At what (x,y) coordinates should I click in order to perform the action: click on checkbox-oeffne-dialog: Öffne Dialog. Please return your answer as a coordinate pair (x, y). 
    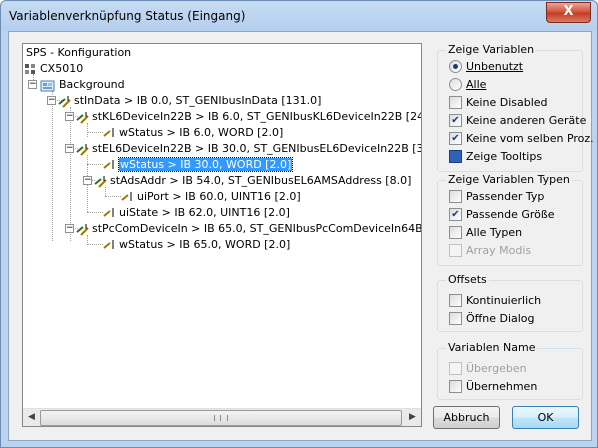
    Looking at the image, I should click on (492, 319).